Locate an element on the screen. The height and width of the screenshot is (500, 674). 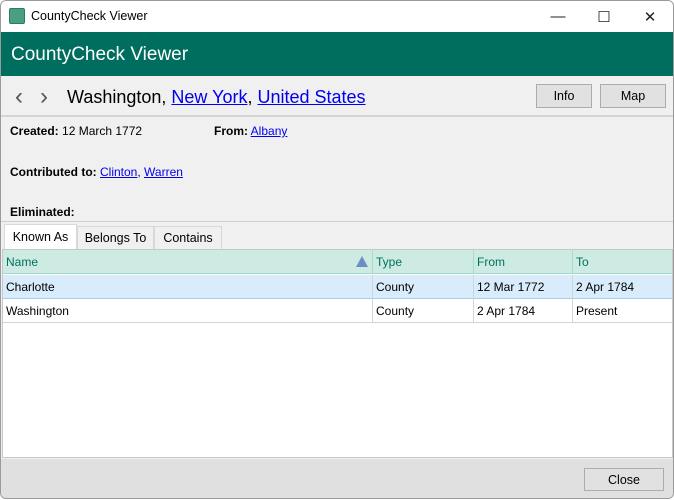
table-row: Washington County 2 Apr 1784 Present is located at coordinates (337, 311).